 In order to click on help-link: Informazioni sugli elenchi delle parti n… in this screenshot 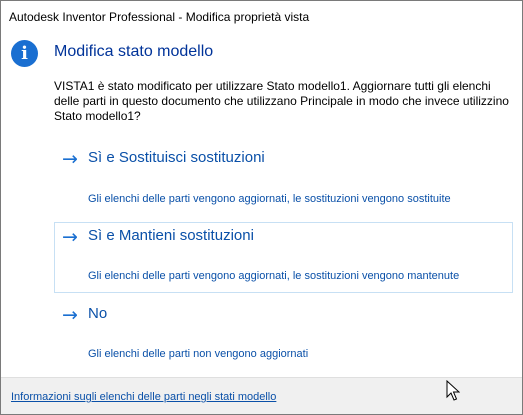, I will do `click(143, 397)`.